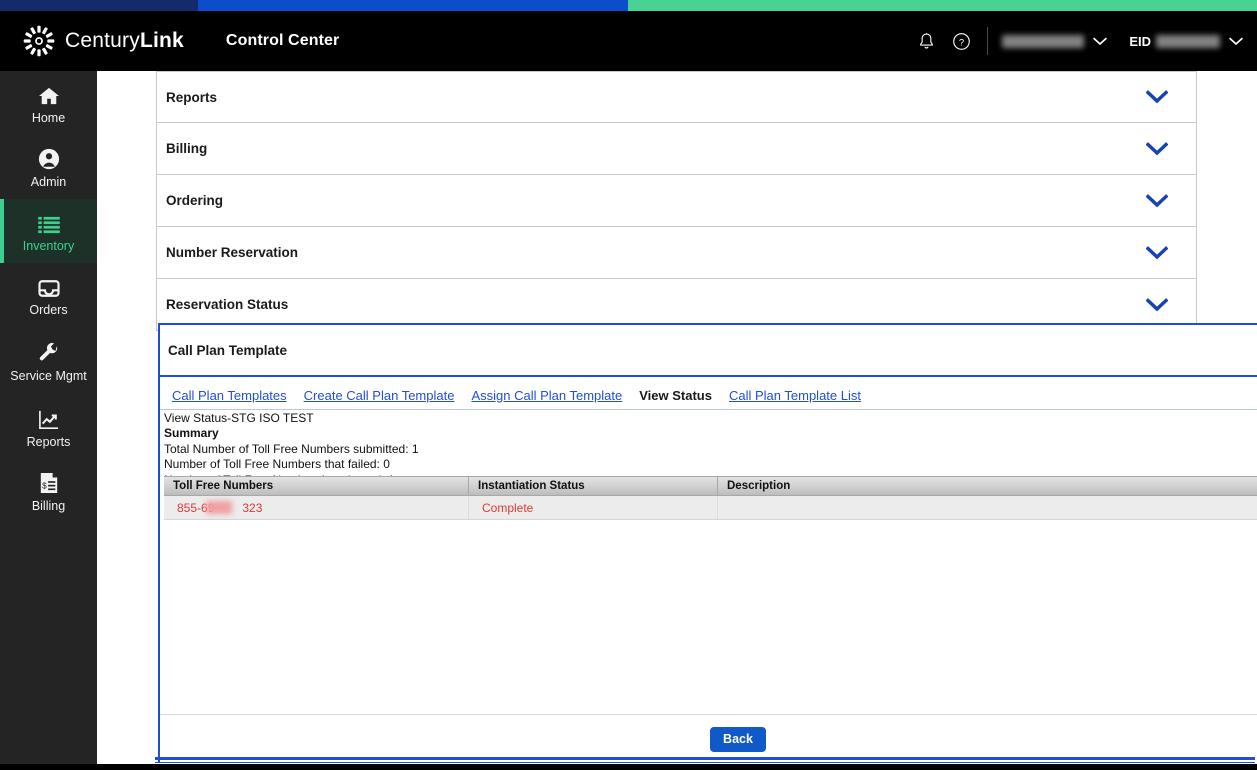 The width and height of the screenshot is (1257, 770). I want to click on brand: CenturyLink, so click(103, 41).